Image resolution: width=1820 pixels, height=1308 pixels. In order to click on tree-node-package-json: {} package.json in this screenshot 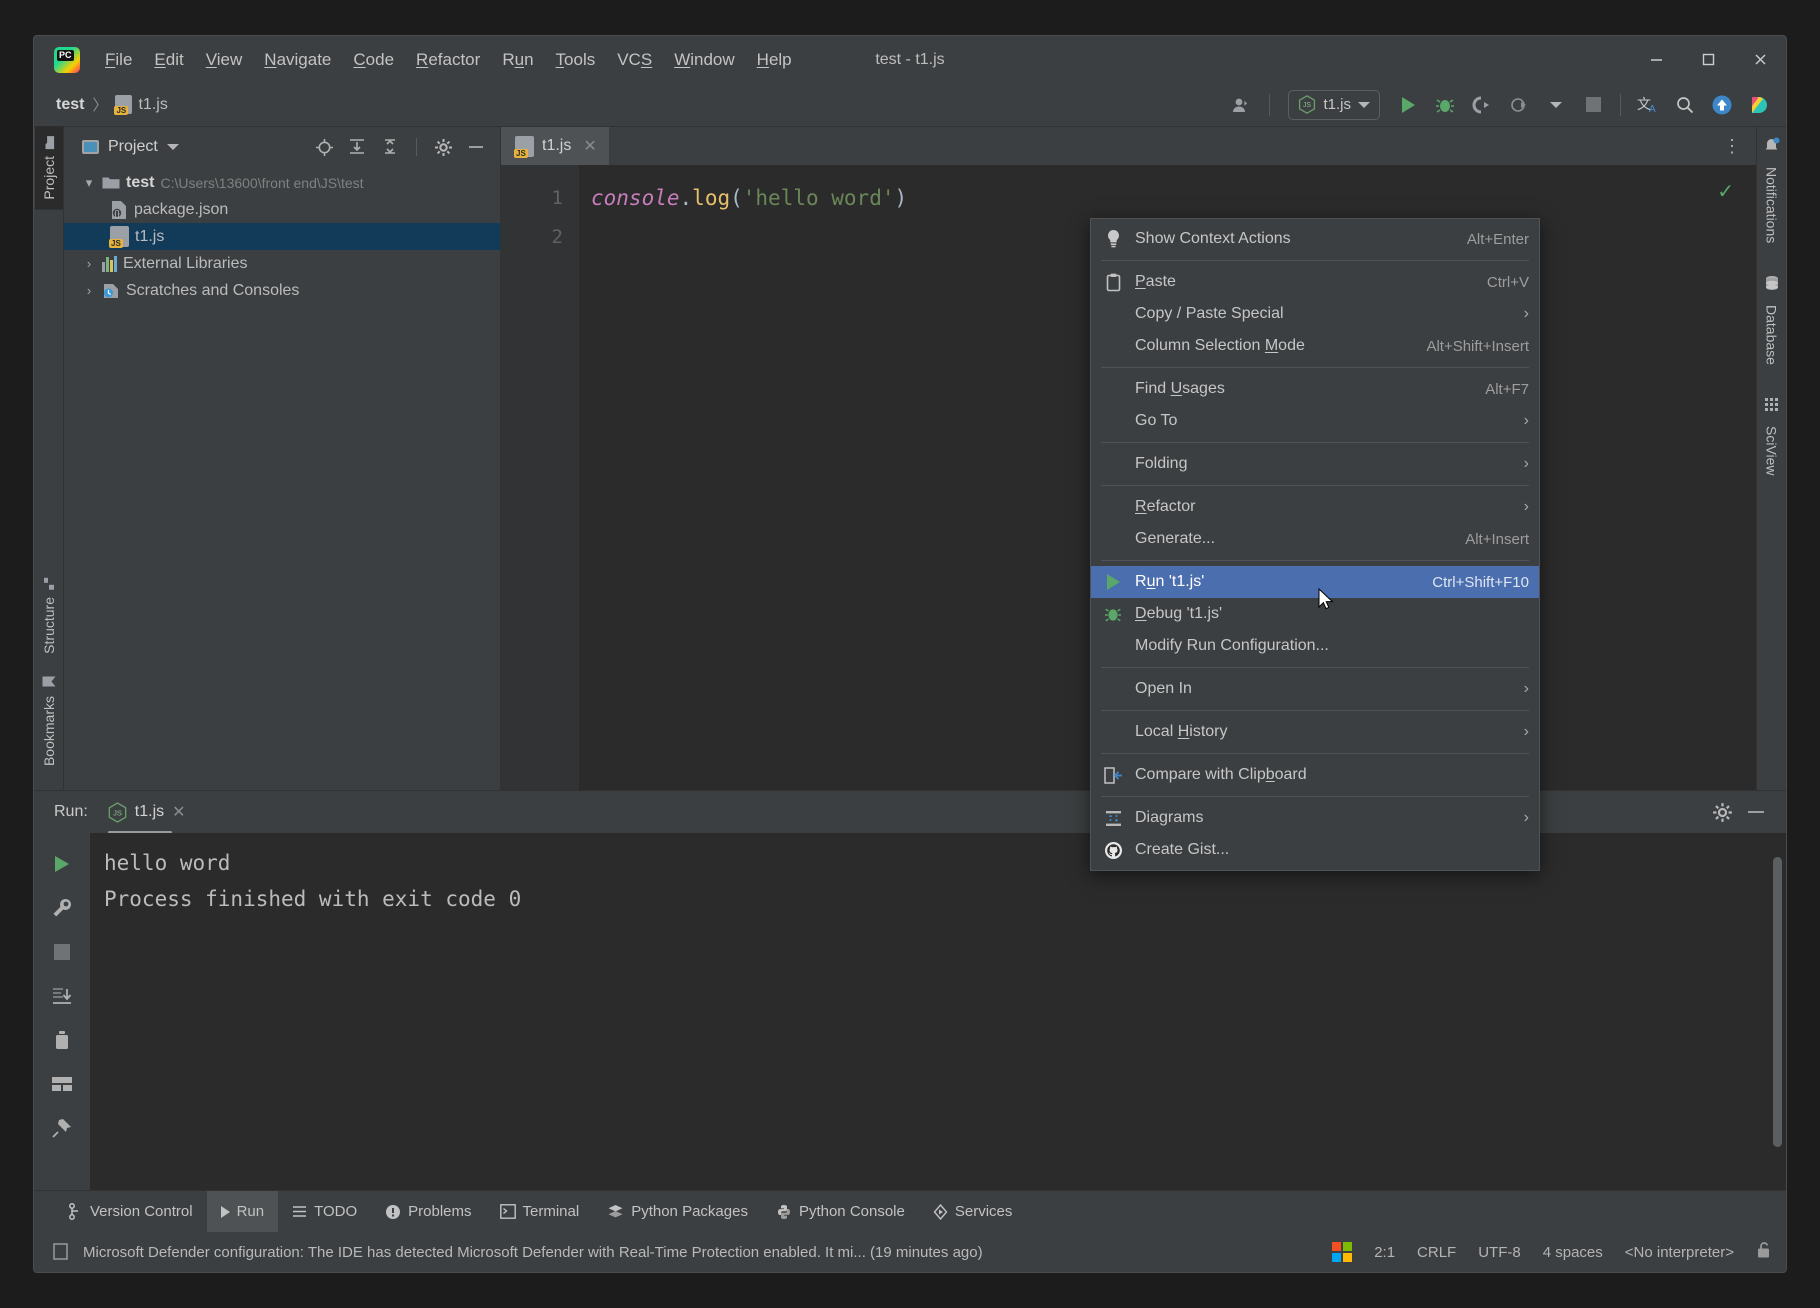, I will do `click(282, 209)`.